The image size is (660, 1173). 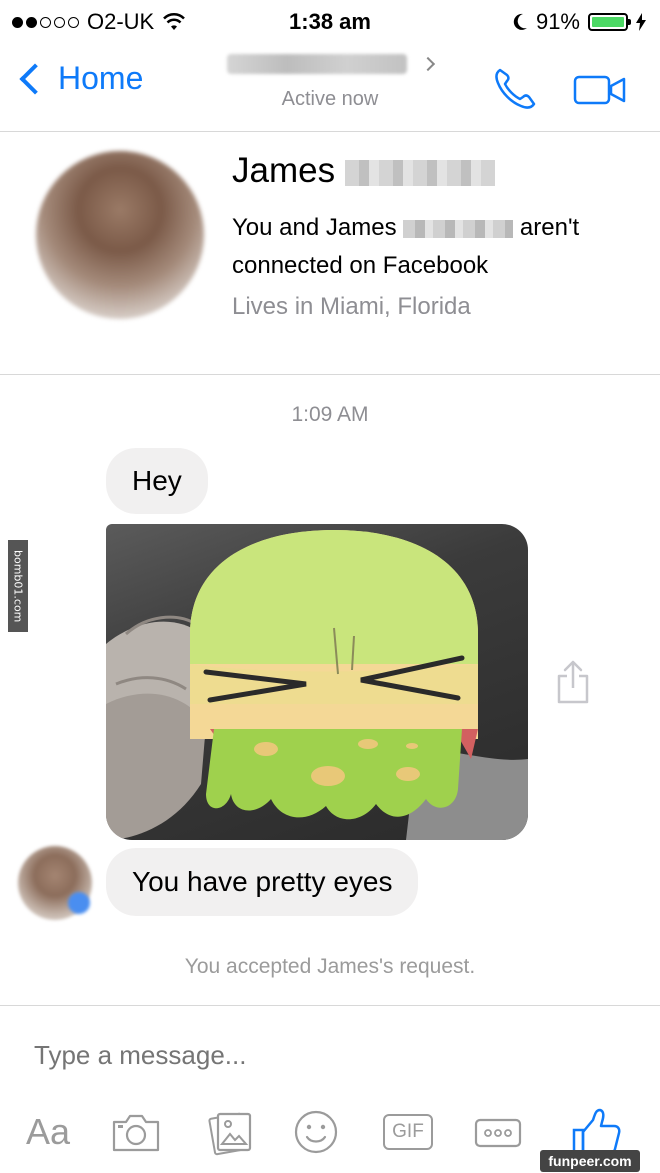 I want to click on text-format-button: Aa, so click(x=48, y=1132).